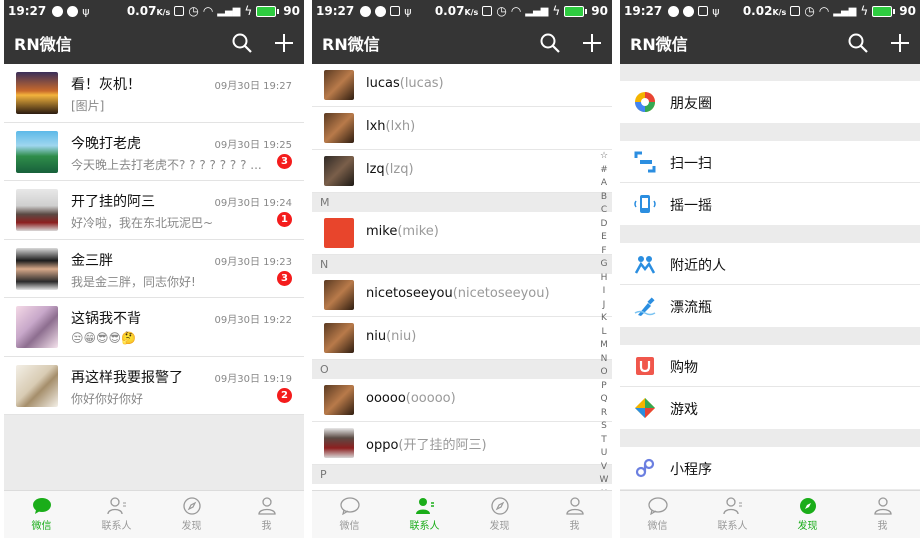 The width and height of the screenshot is (923, 538). What do you see at coordinates (154, 268) in the screenshot?
I see `chat-item: 金三胖 09月30日 19:23 我是金三胖，同志你好! 3` at bounding box center [154, 268].